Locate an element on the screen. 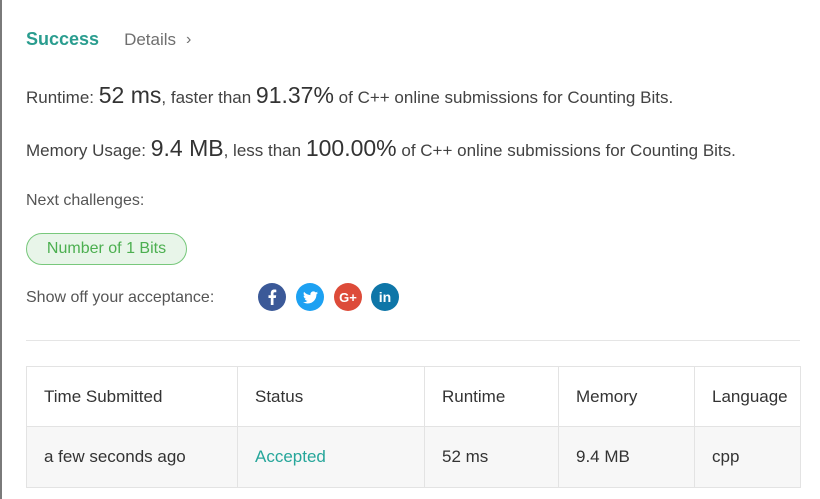 The image size is (820, 499). facebook-icon is located at coordinates (272, 297).